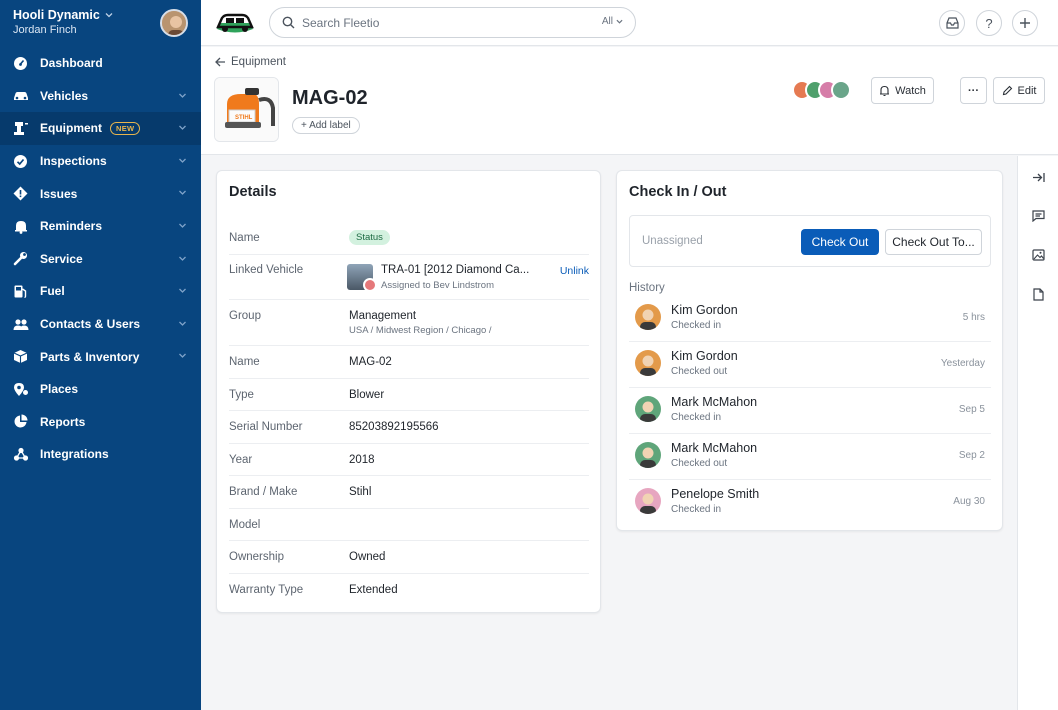 The width and height of the screenshot is (1058, 710). What do you see at coordinates (367, 557) in the screenshot?
I see `detail-value: Owned` at bounding box center [367, 557].